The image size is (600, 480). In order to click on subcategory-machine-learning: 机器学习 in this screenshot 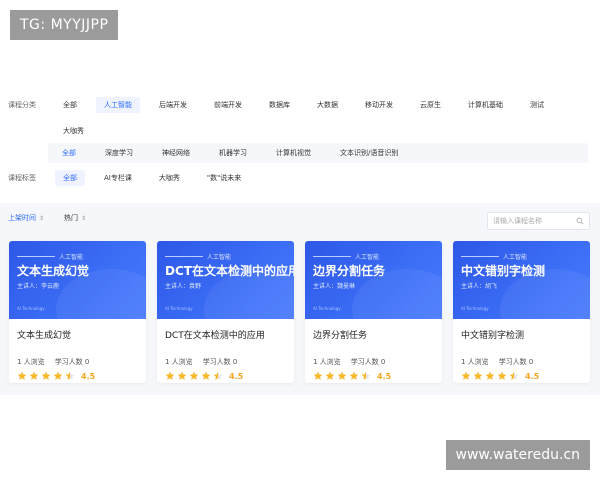, I will do `click(233, 153)`.